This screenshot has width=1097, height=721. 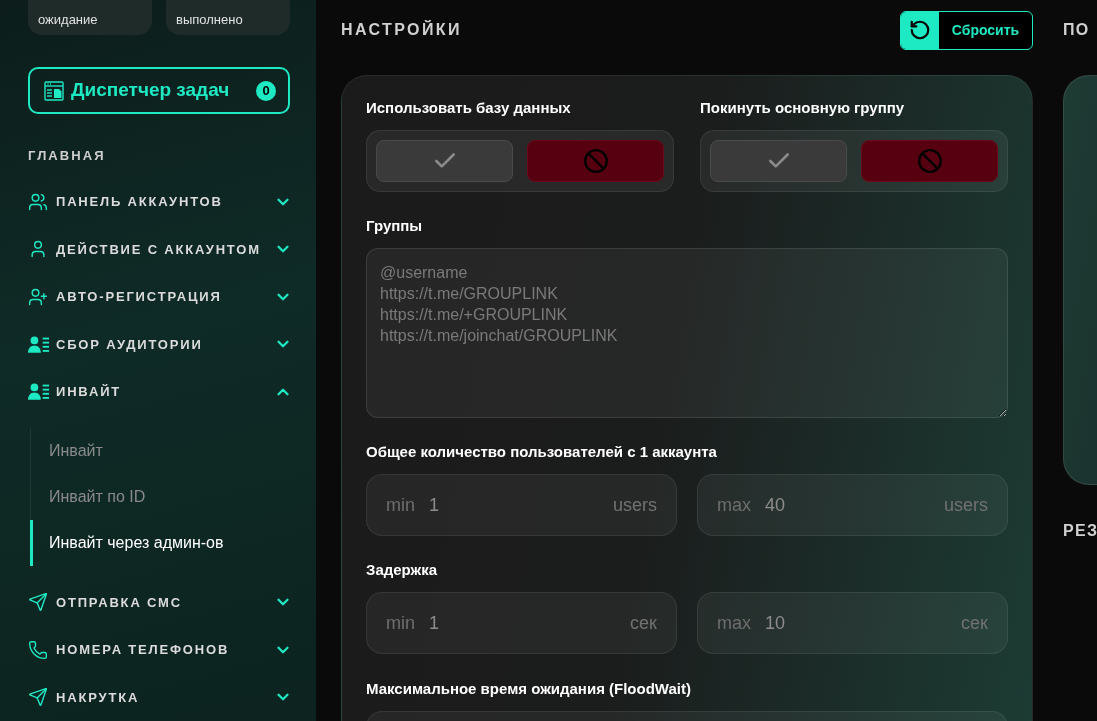 I want to click on phone-icon, so click(x=38, y=649).